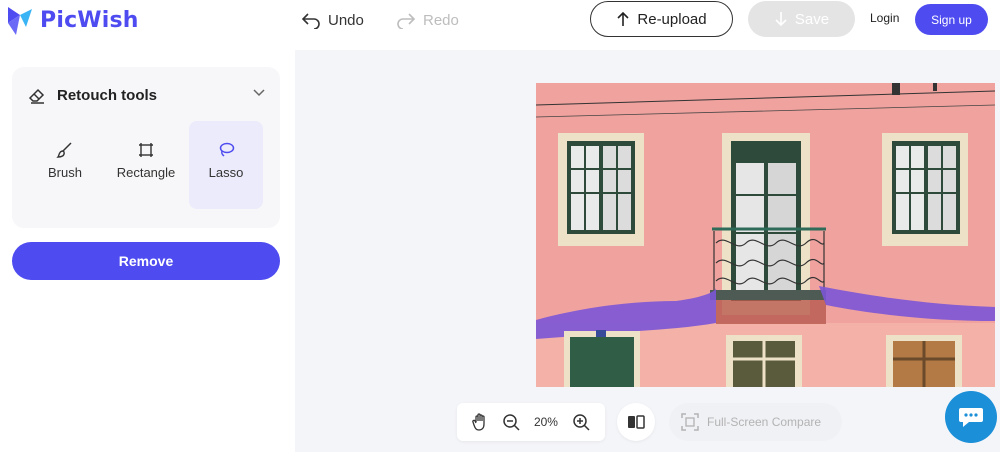  I want to click on tool-brush: Brush, so click(65, 165).